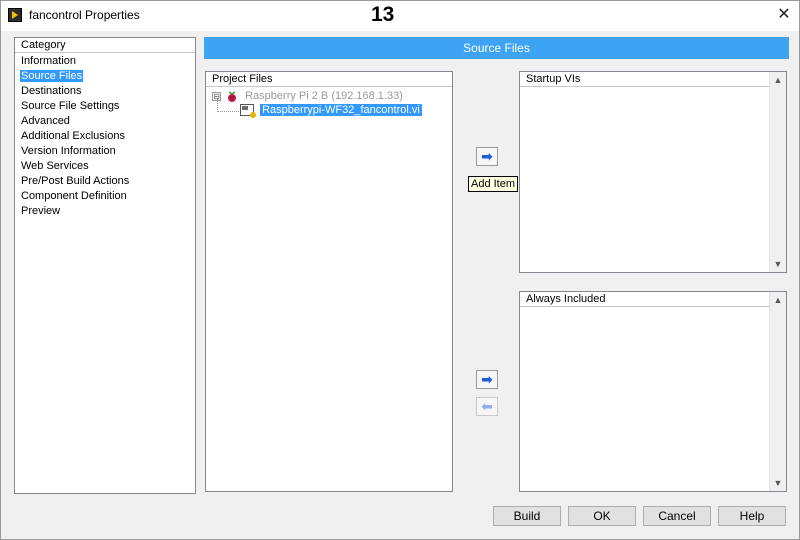 The width and height of the screenshot is (800, 540). What do you see at coordinates (84, 15) in the screenshot?
I see `window-title: fancontrol Properties` at bounding box center [84, 15].